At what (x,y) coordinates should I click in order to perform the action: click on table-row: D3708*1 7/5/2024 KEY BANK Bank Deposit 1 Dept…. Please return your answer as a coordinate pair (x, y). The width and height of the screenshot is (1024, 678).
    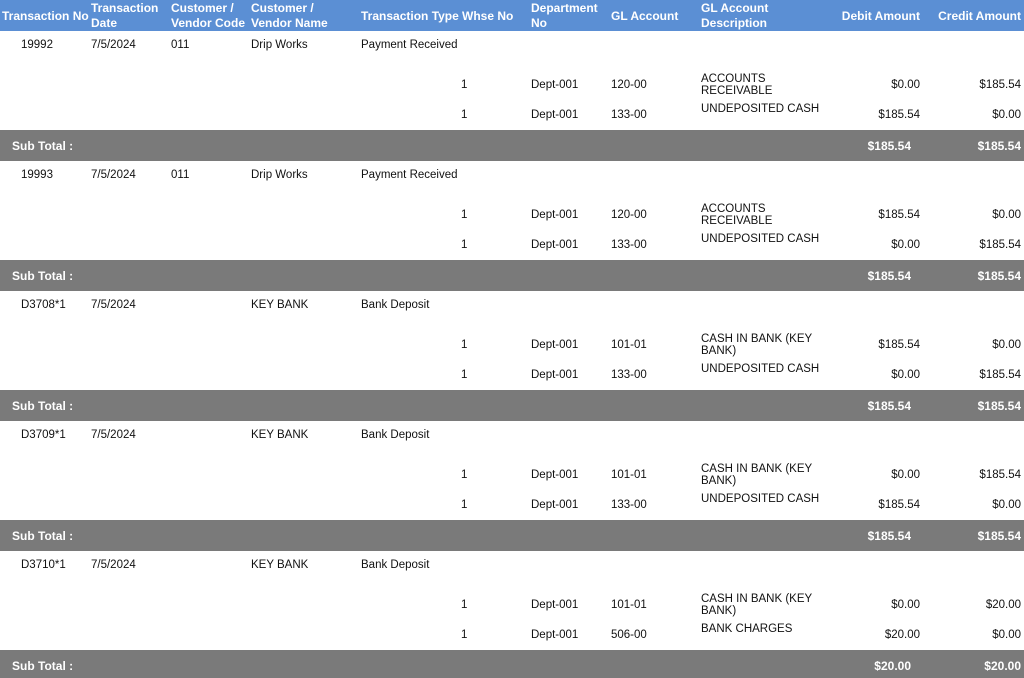
    Looking at the image, I should click on (512, 340).